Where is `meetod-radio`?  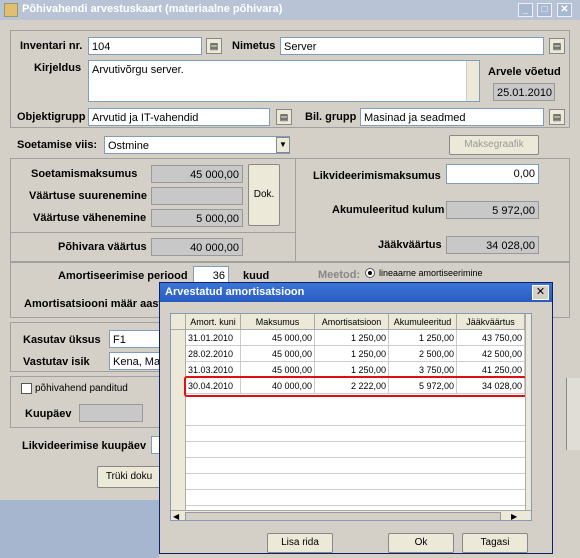
meetod-radio is located at coordinates (370, 273).